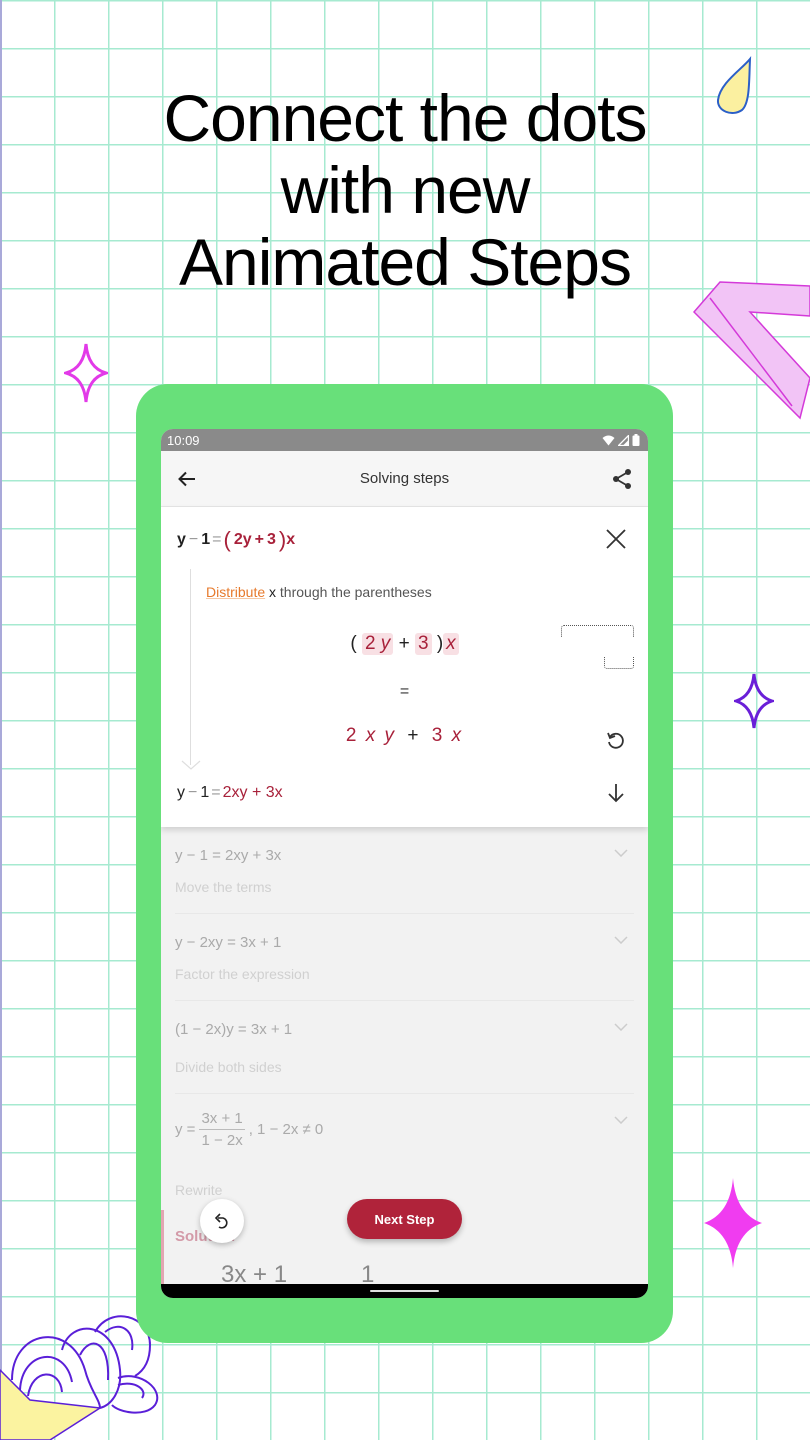 This screenshot has height=1440, width=810. What do you see at coordinates (162, 1247) in the screenshot?
I see `solution-accent-bar` at bounding box center [162, 1247].